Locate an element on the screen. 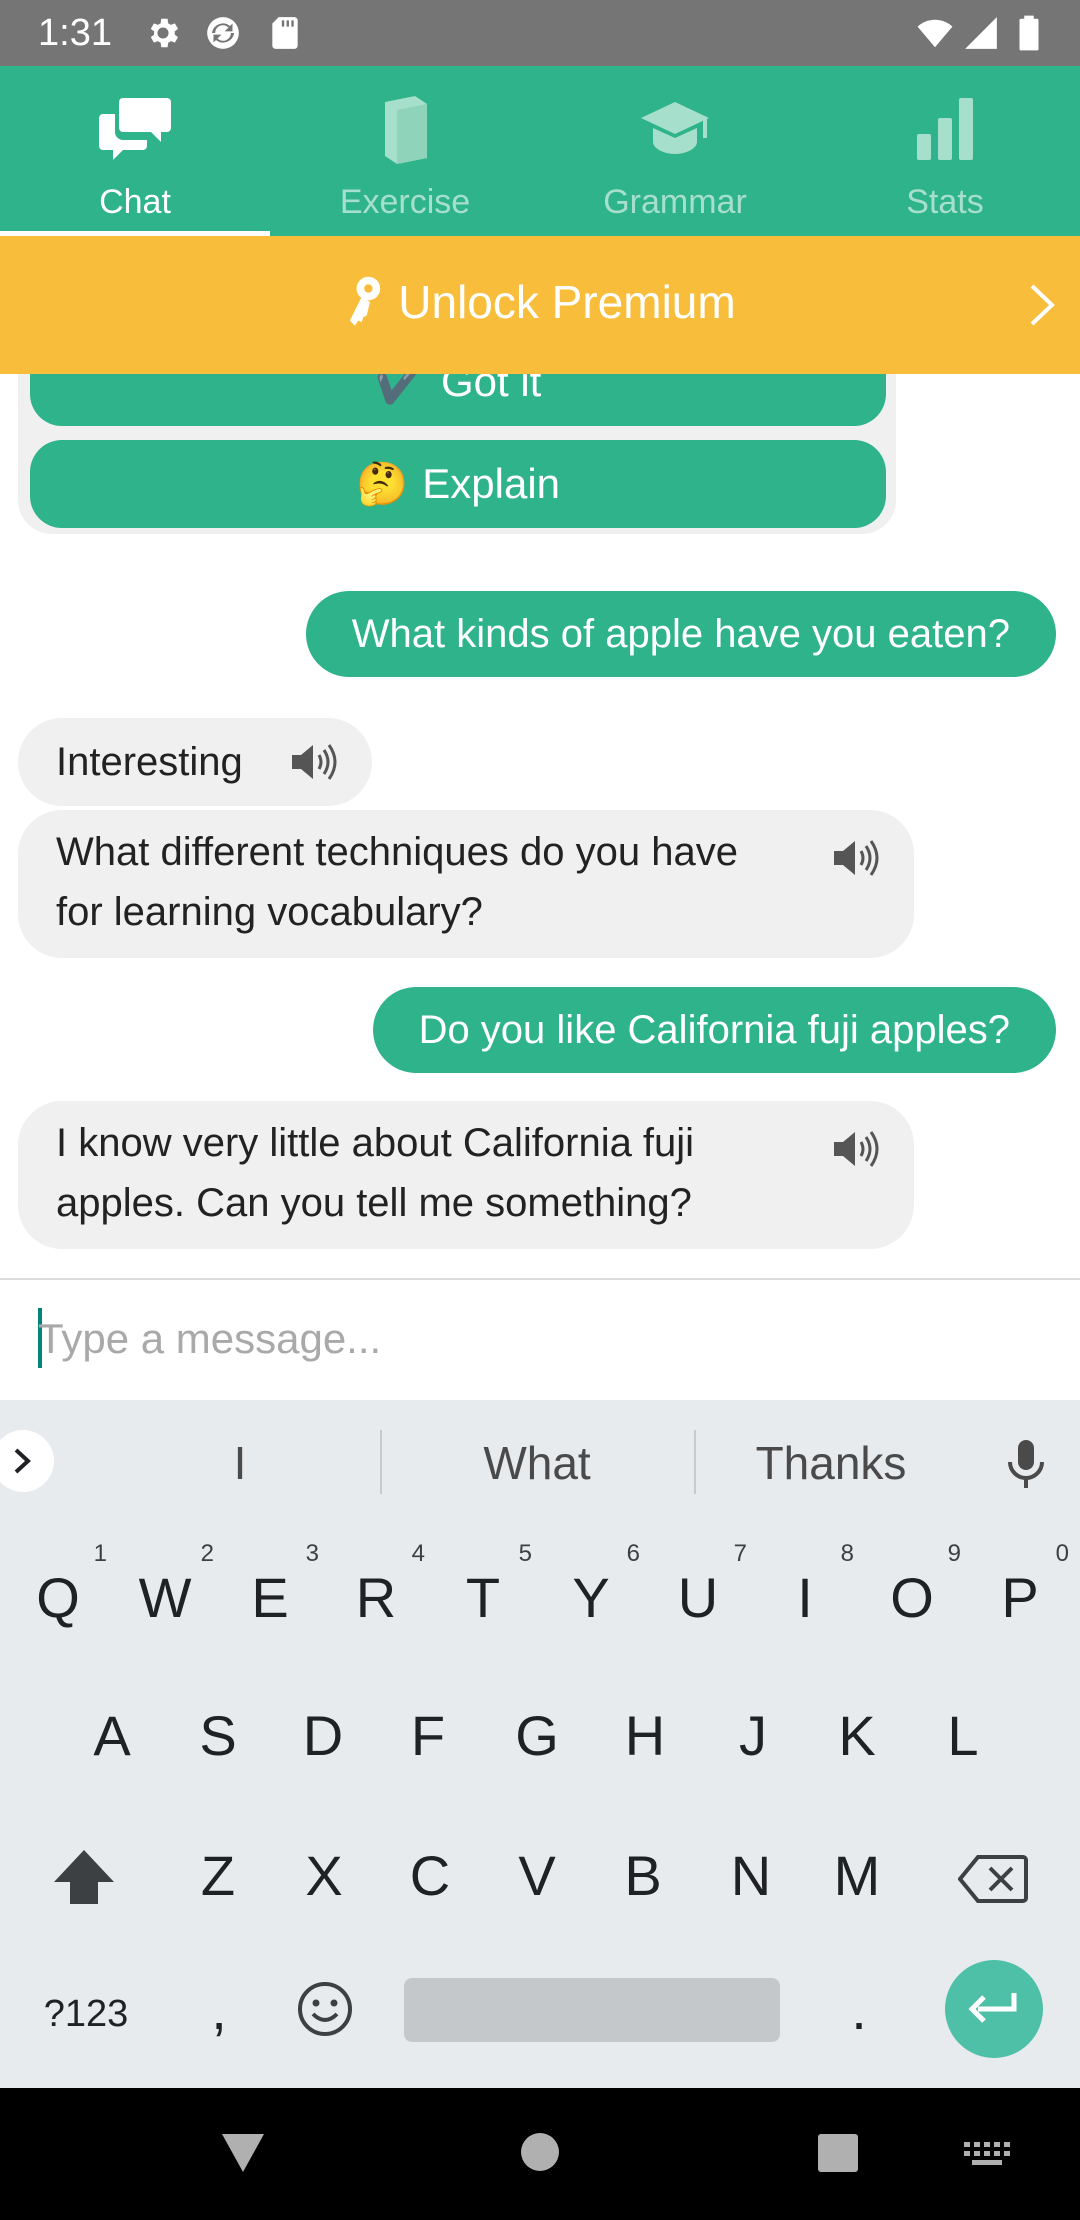  keyboard-menu-button is located at coordinates (27, 1461).